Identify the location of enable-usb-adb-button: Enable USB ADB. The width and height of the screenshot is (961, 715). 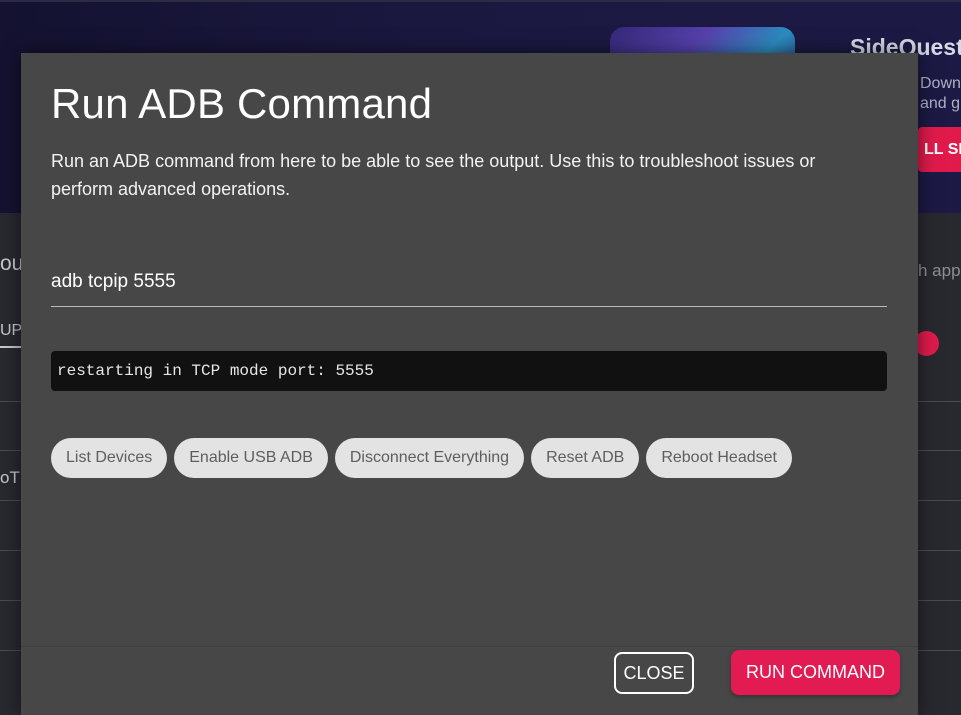
(251, 458).